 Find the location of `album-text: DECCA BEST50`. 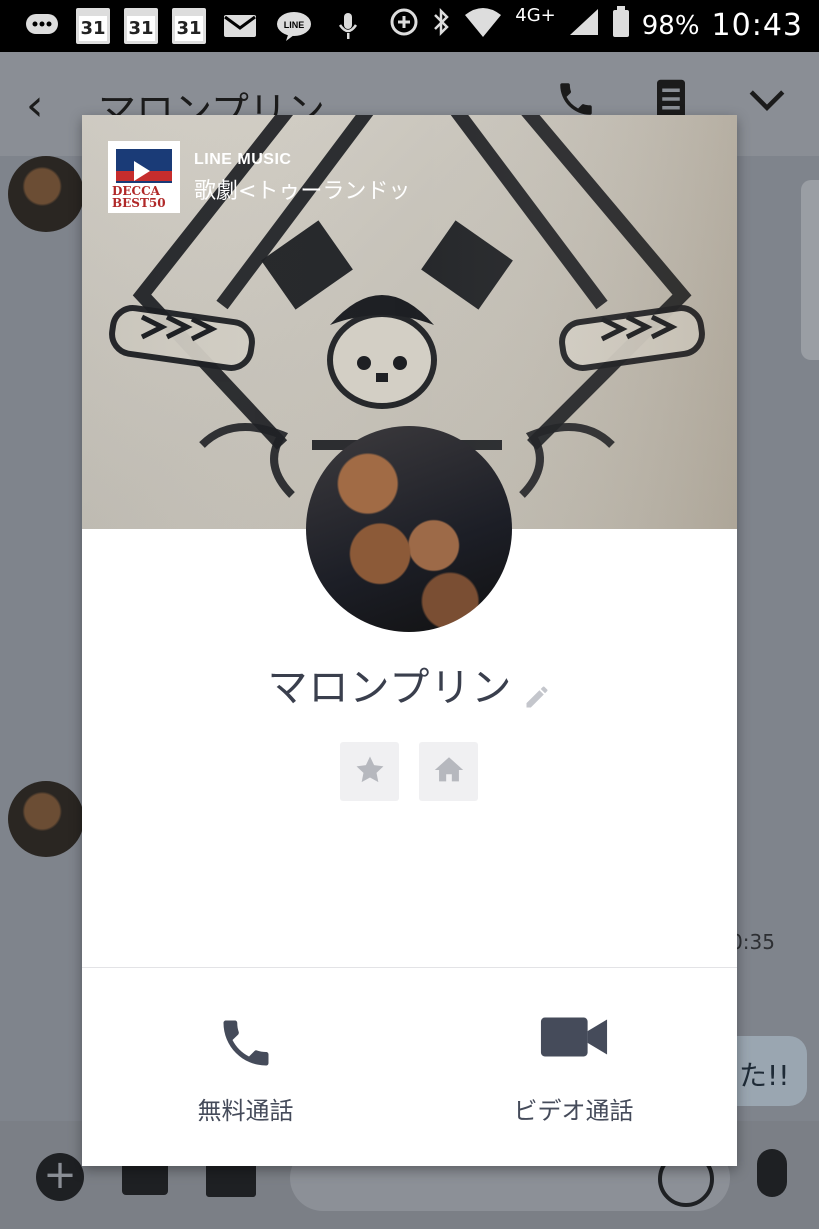

album-text: DECCA BEST50 is located at coordinates (139, 197).